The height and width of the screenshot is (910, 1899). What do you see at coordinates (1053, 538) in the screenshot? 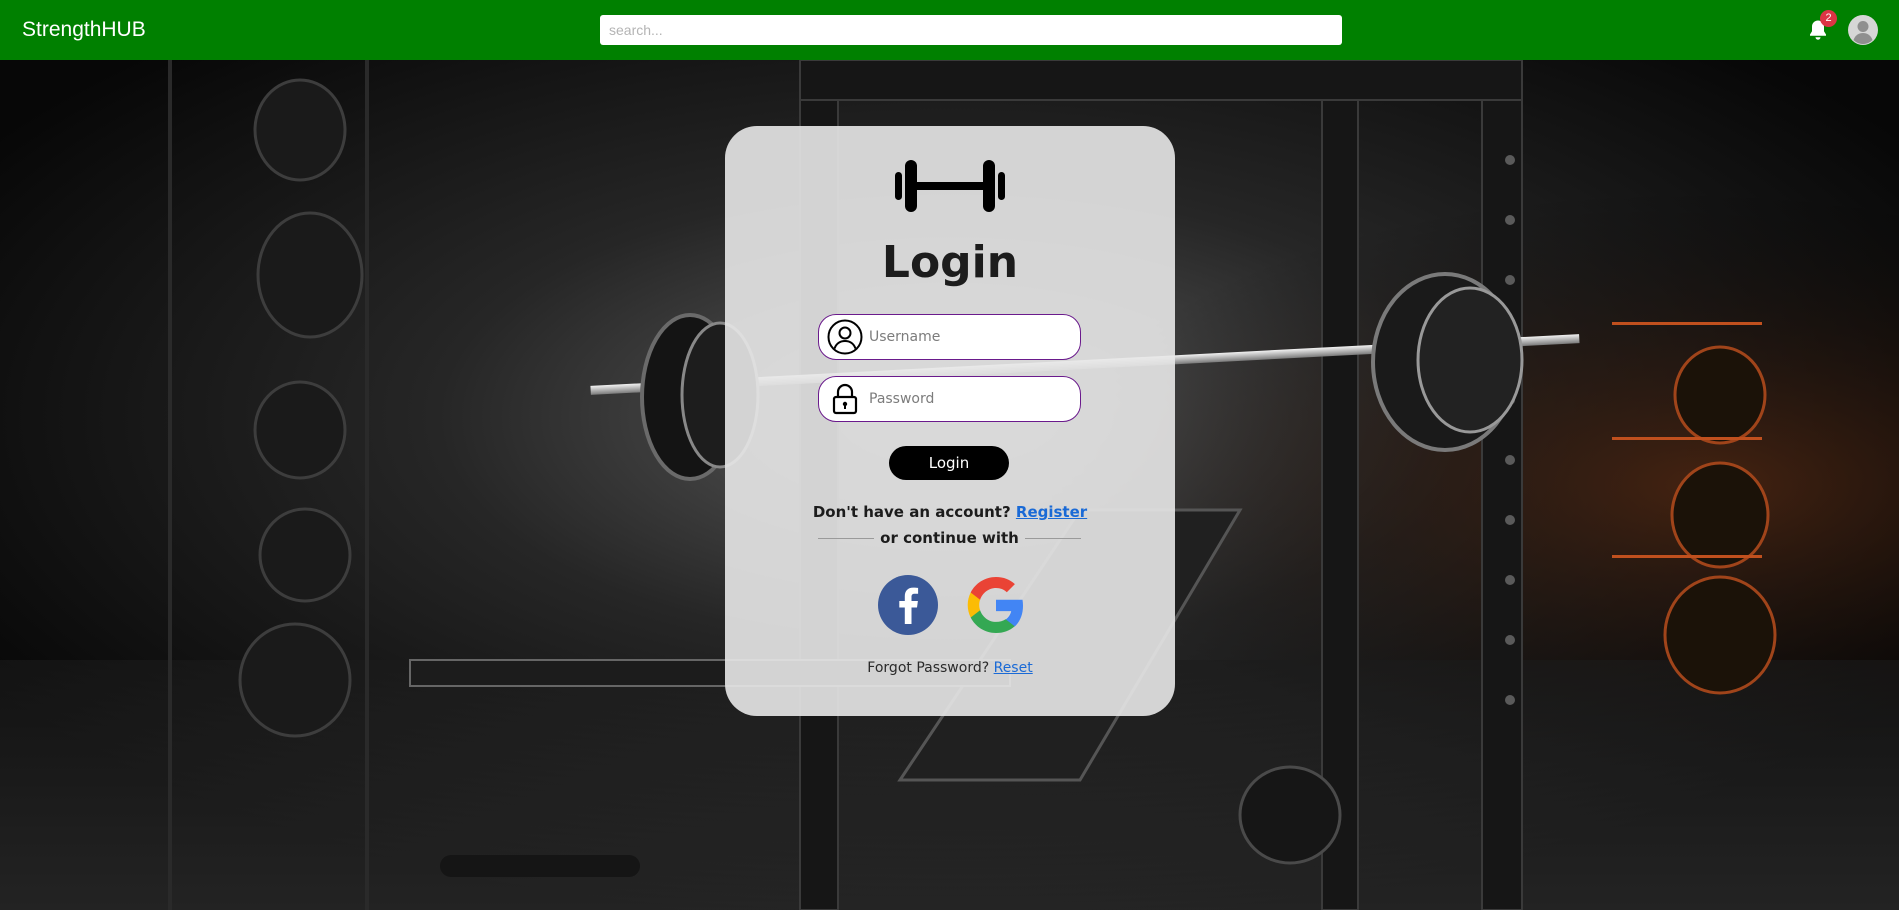
I see `divider-line-right` at bounding box center [1053, 538].